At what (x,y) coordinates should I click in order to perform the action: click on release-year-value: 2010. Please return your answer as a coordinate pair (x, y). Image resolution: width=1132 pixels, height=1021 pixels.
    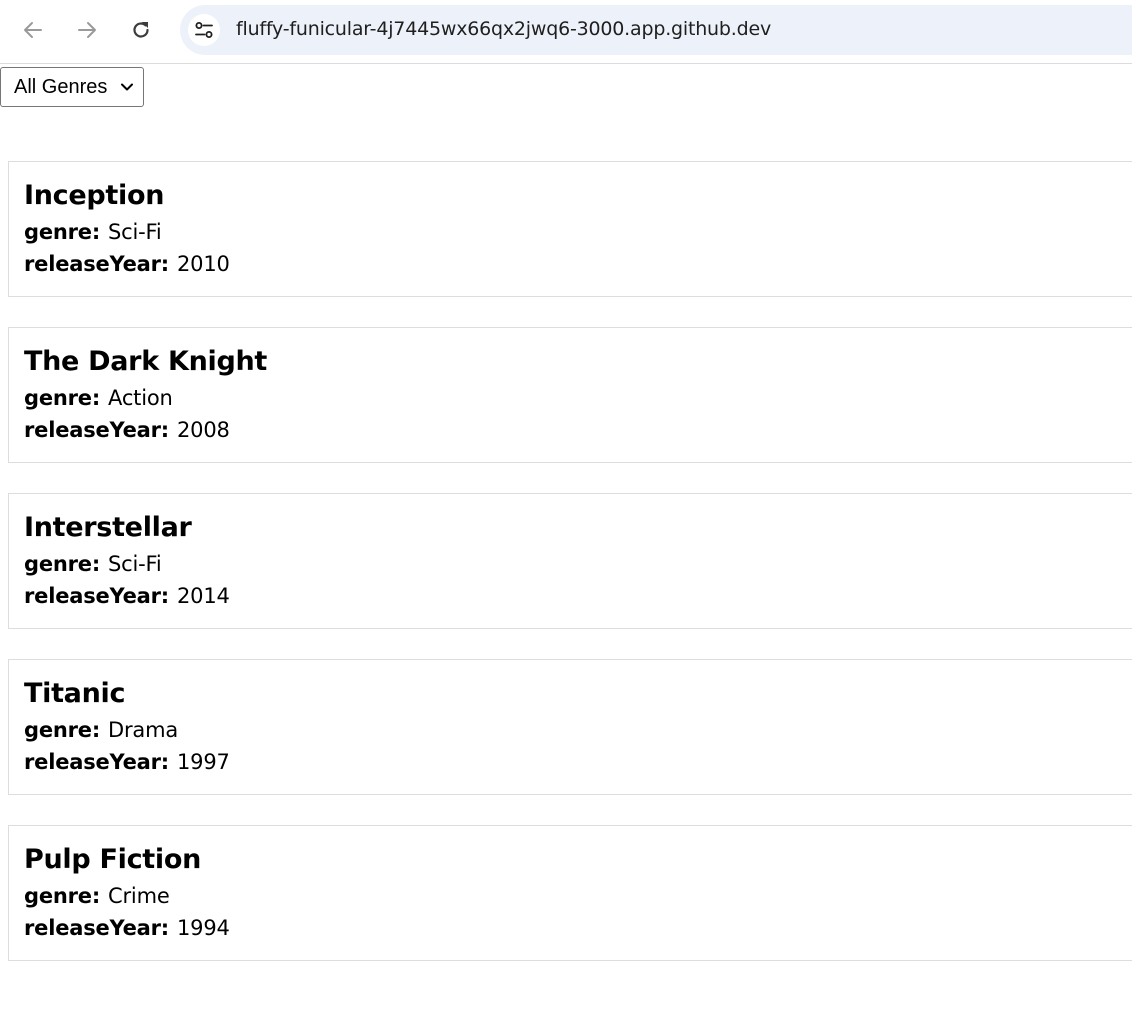
    Looking at the image, I should click on (203, 264).